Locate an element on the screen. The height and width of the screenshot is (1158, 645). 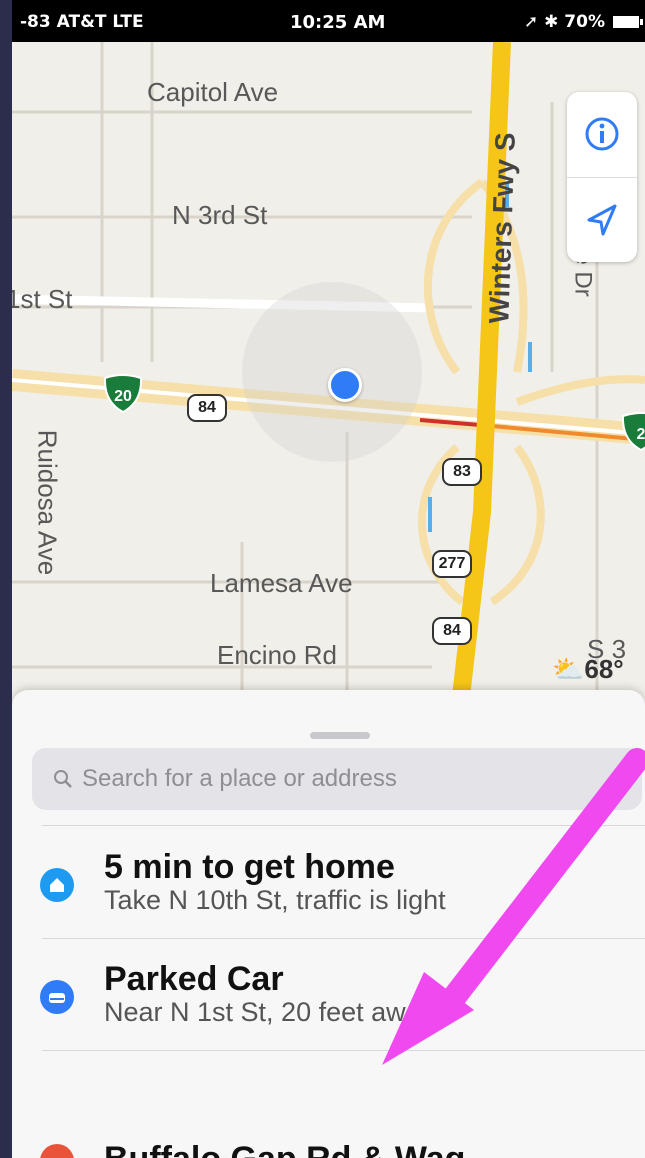
street-label-winters-fwy: Winters Fwy S is located at coordinates (502, 228).